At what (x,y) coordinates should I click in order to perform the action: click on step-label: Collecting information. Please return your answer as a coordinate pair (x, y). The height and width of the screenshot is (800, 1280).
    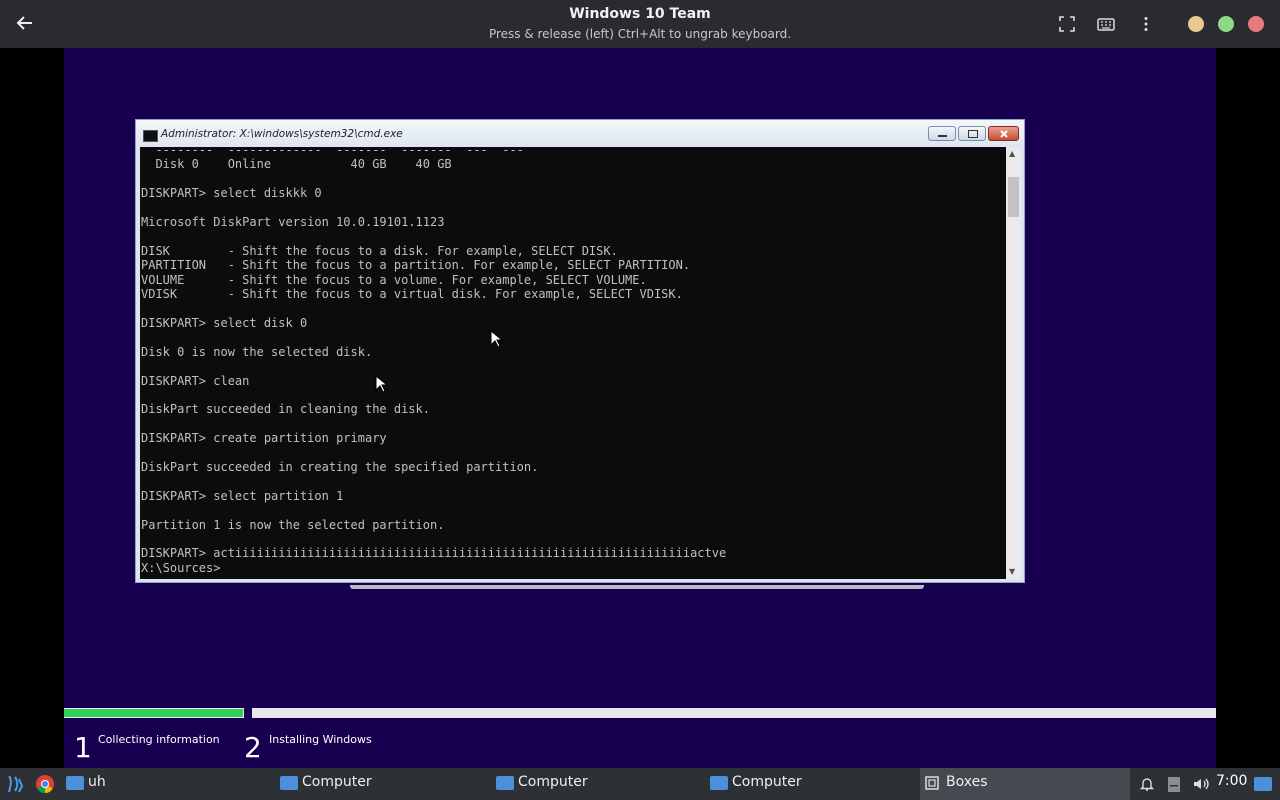
    Looking at the image, I should click on (159, 739).